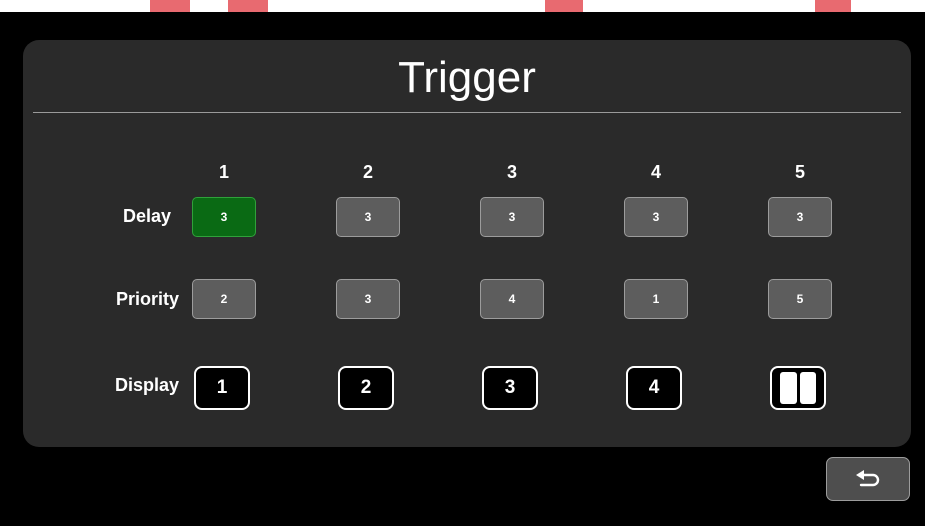  Describe the element at coordinates (462, 6) in the screenshot. I see `top-decoration-strip` at that location.